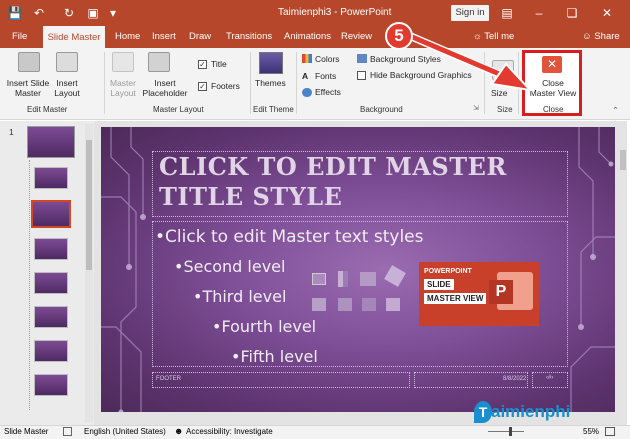 The height and width of the screenshot is (439, 630). I want to click on dialog-launcher-icon: ⇲, so click(476, 109).